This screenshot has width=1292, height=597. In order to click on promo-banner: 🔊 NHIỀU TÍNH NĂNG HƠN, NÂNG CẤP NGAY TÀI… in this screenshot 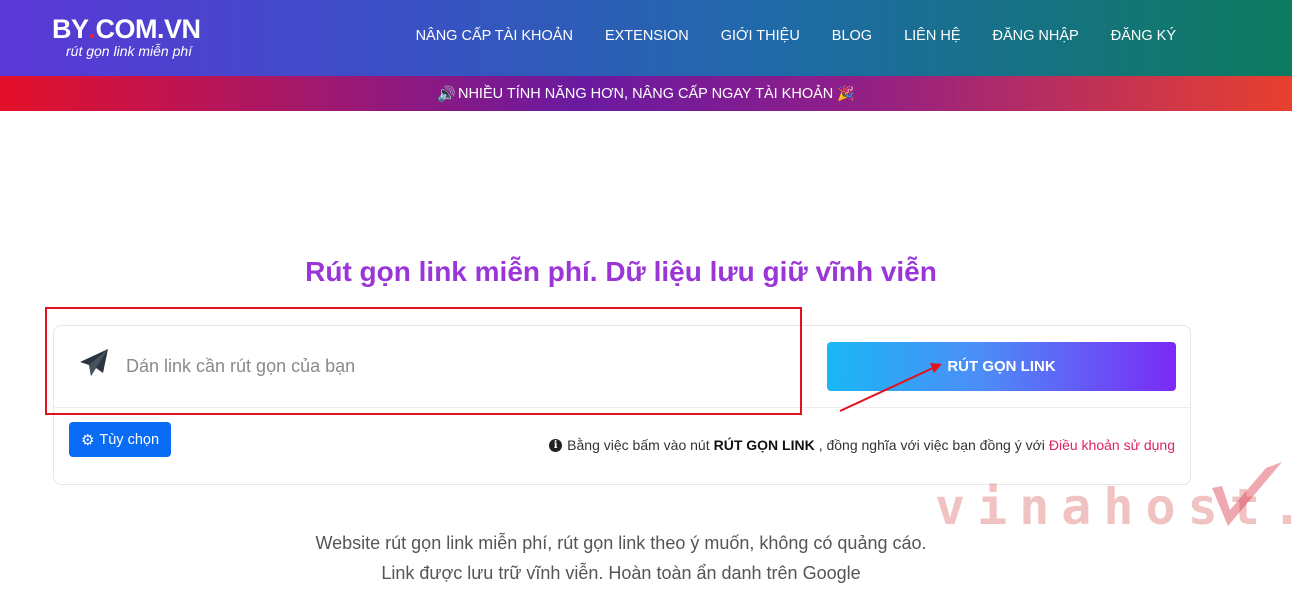, I will do `click(646, 93)`.